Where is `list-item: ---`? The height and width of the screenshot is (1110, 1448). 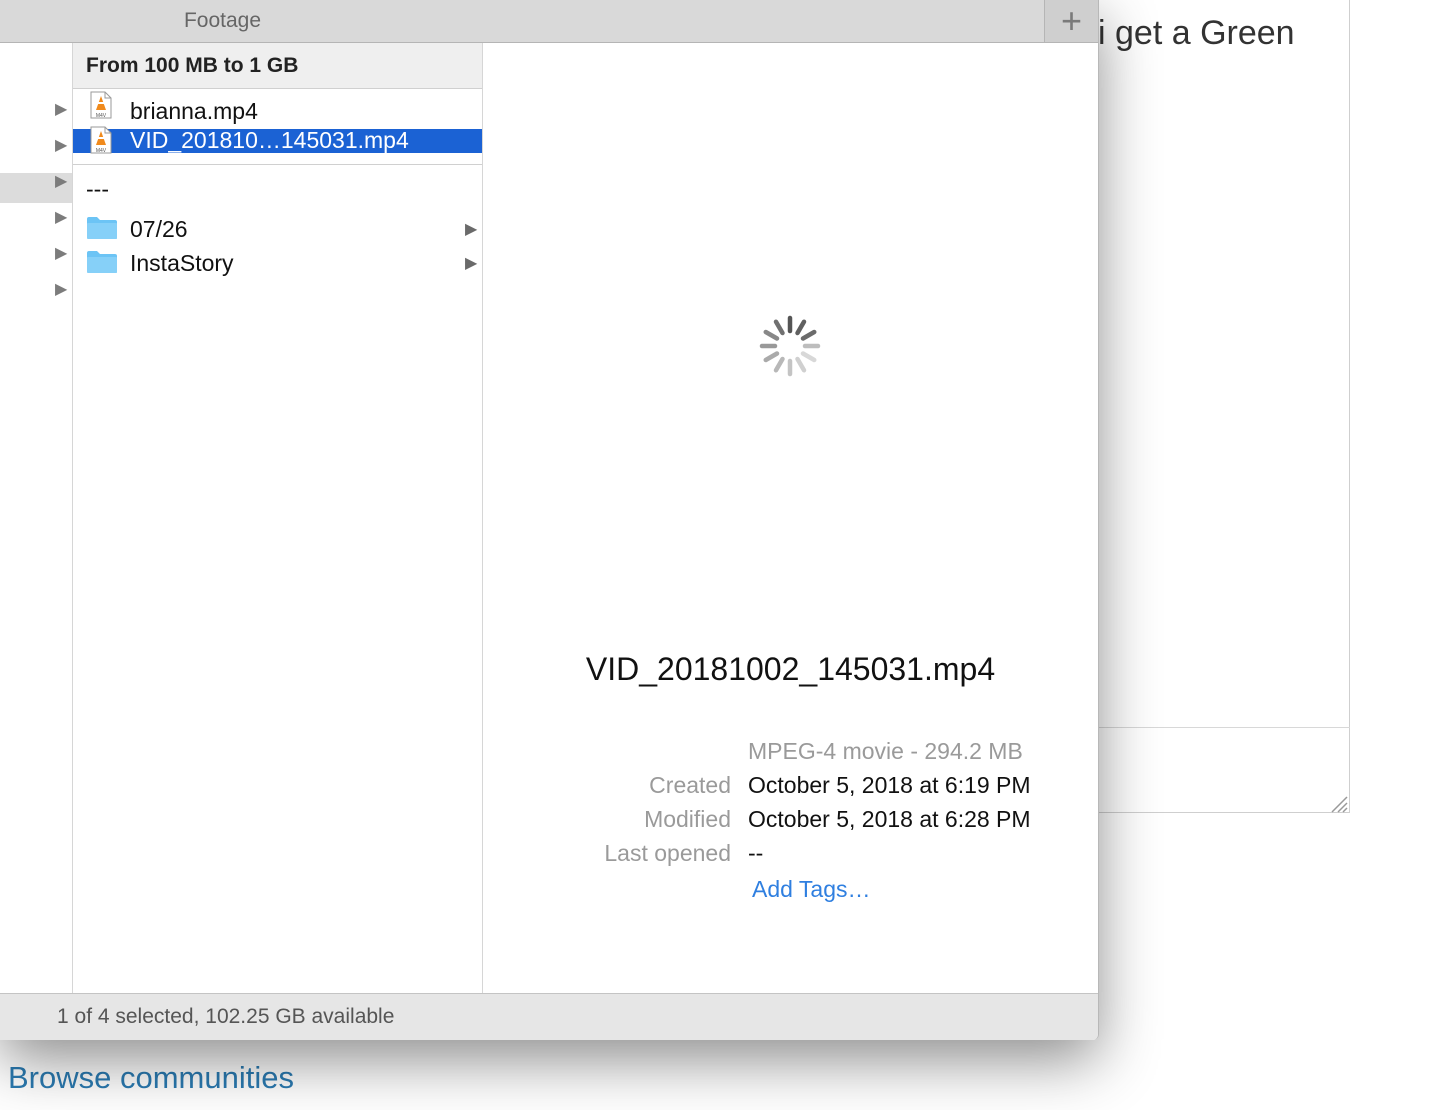
list-item: --- is located at coordinates (277, 190).